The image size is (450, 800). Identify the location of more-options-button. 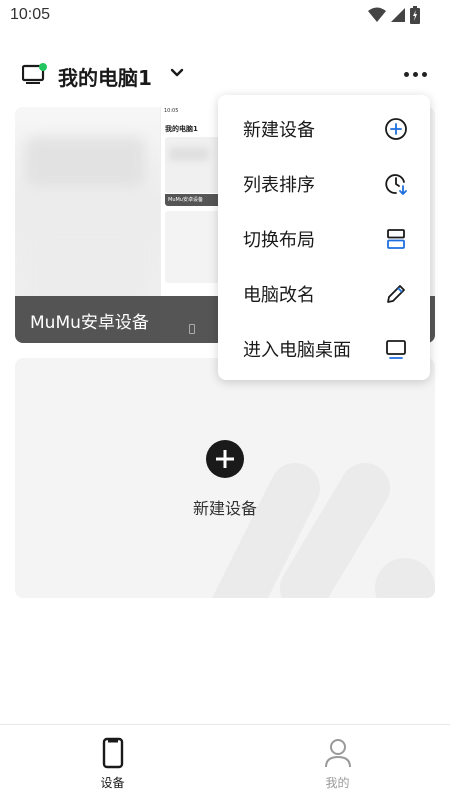
(415, 74).